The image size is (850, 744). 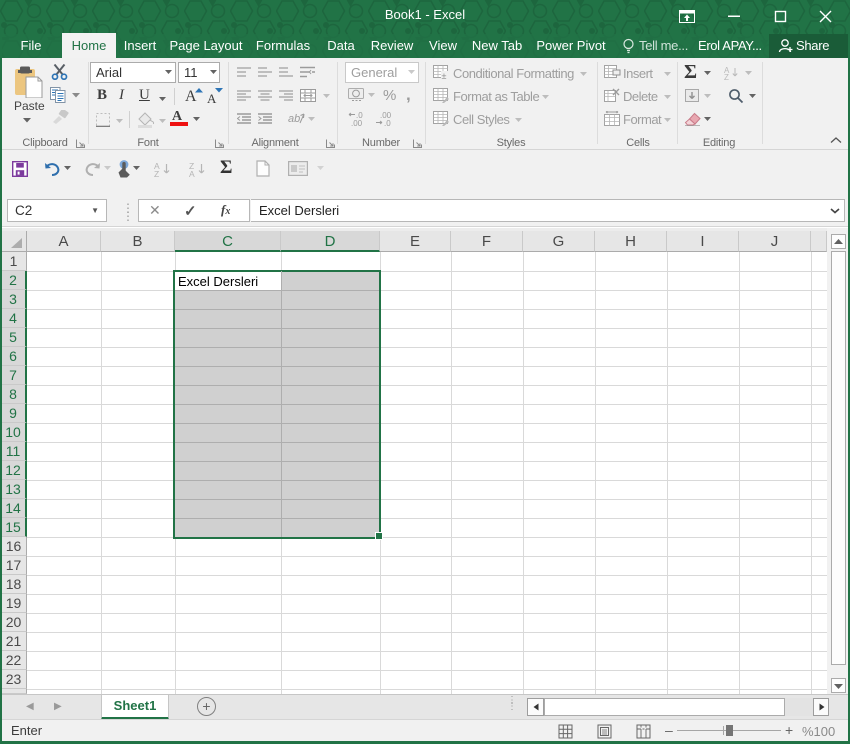 I want to click on svg-text: .0, so click(x=387, y=122).